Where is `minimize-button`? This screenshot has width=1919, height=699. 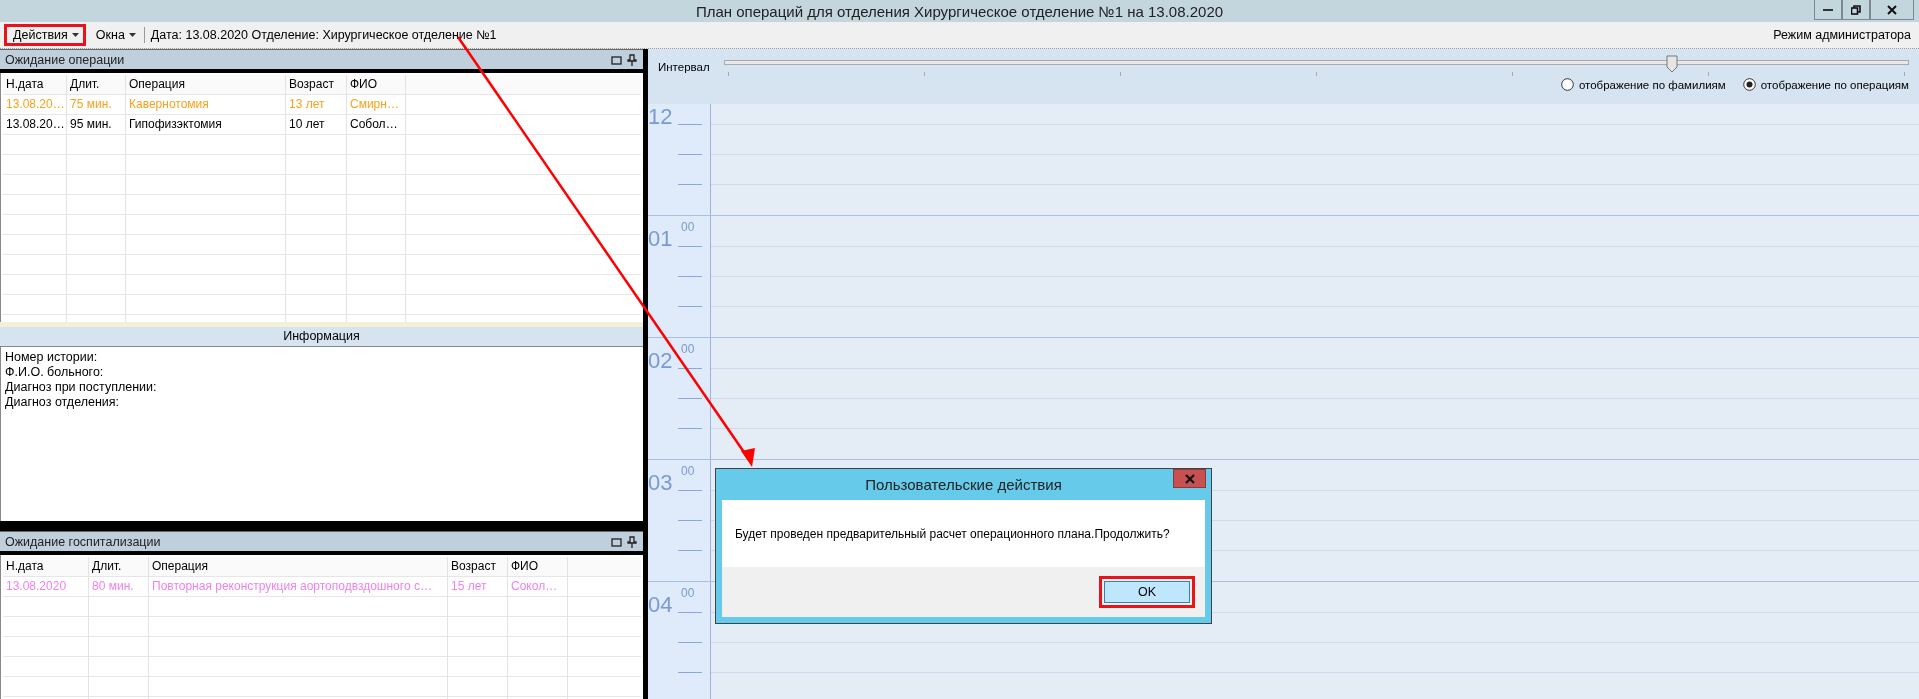
minimize-button is located at coordinates (1828, 10).